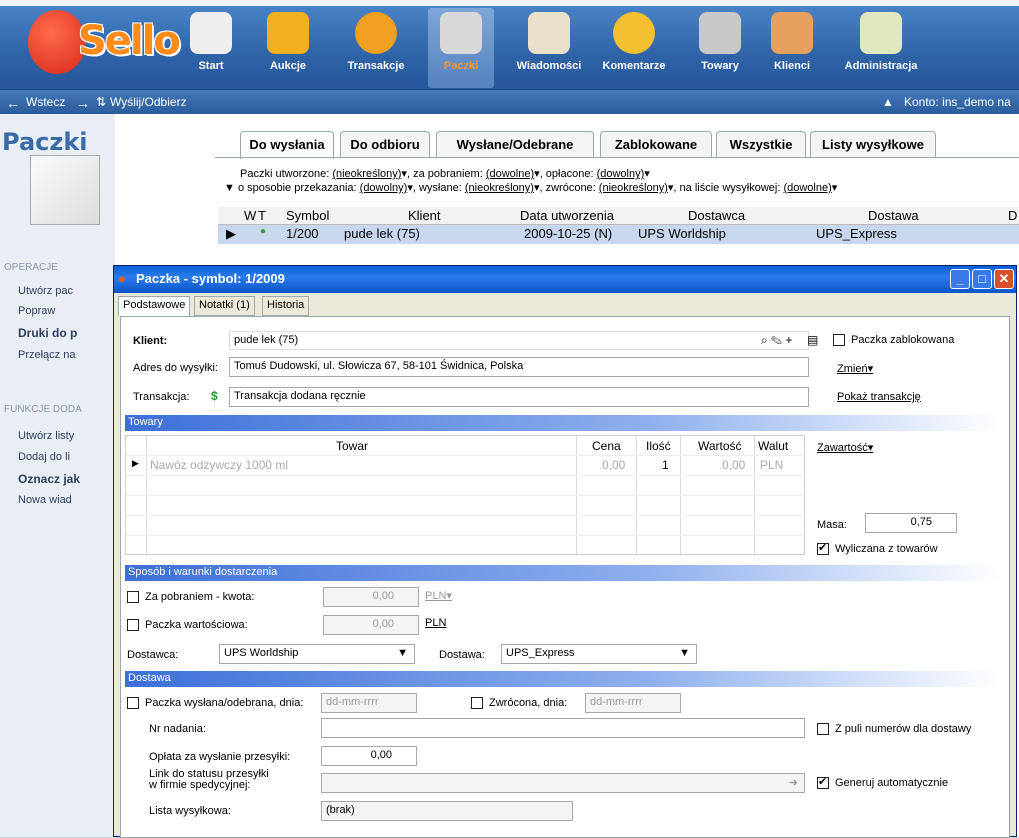 This screenshot has width=1019, height=838. I want to click on dropdown-arrow-icon: ▼, so click(684, 653).